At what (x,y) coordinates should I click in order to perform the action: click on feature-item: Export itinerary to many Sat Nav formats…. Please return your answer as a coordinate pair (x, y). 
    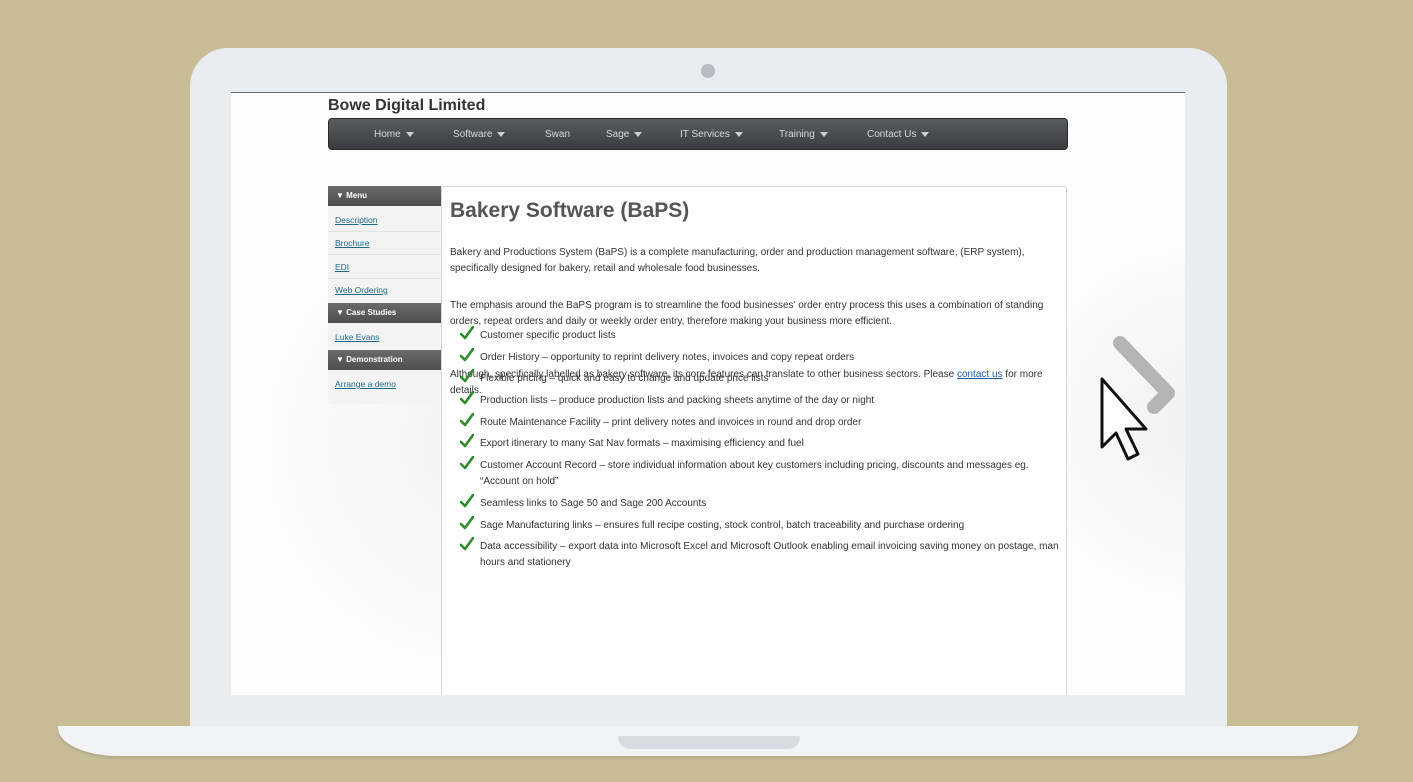
    Looking at the image, I should click on (642, 443).